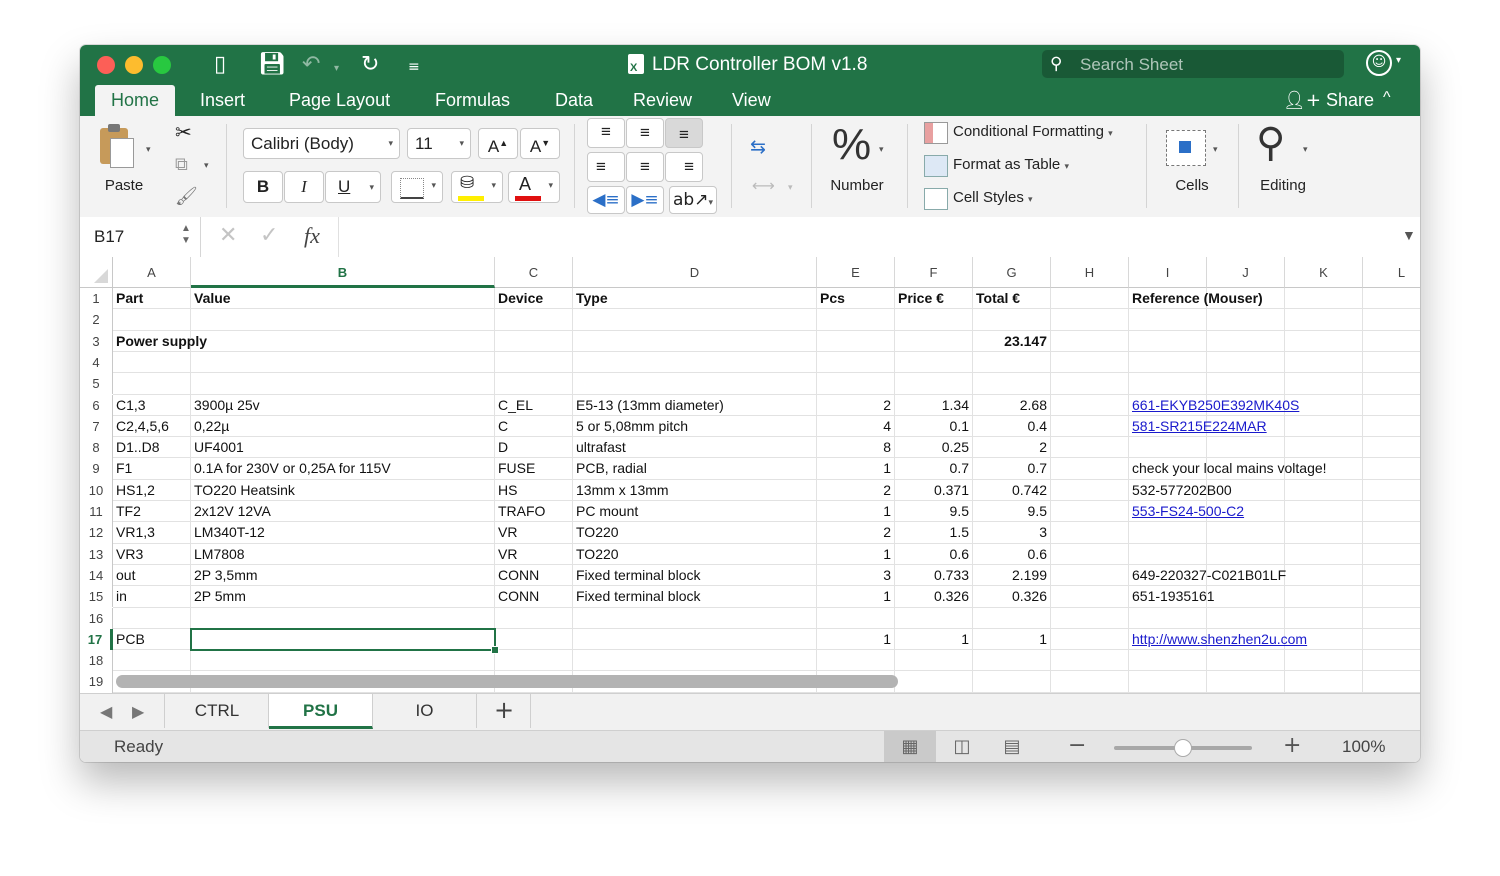  I want to click on align-center-button: ≡, so click(645, 167).